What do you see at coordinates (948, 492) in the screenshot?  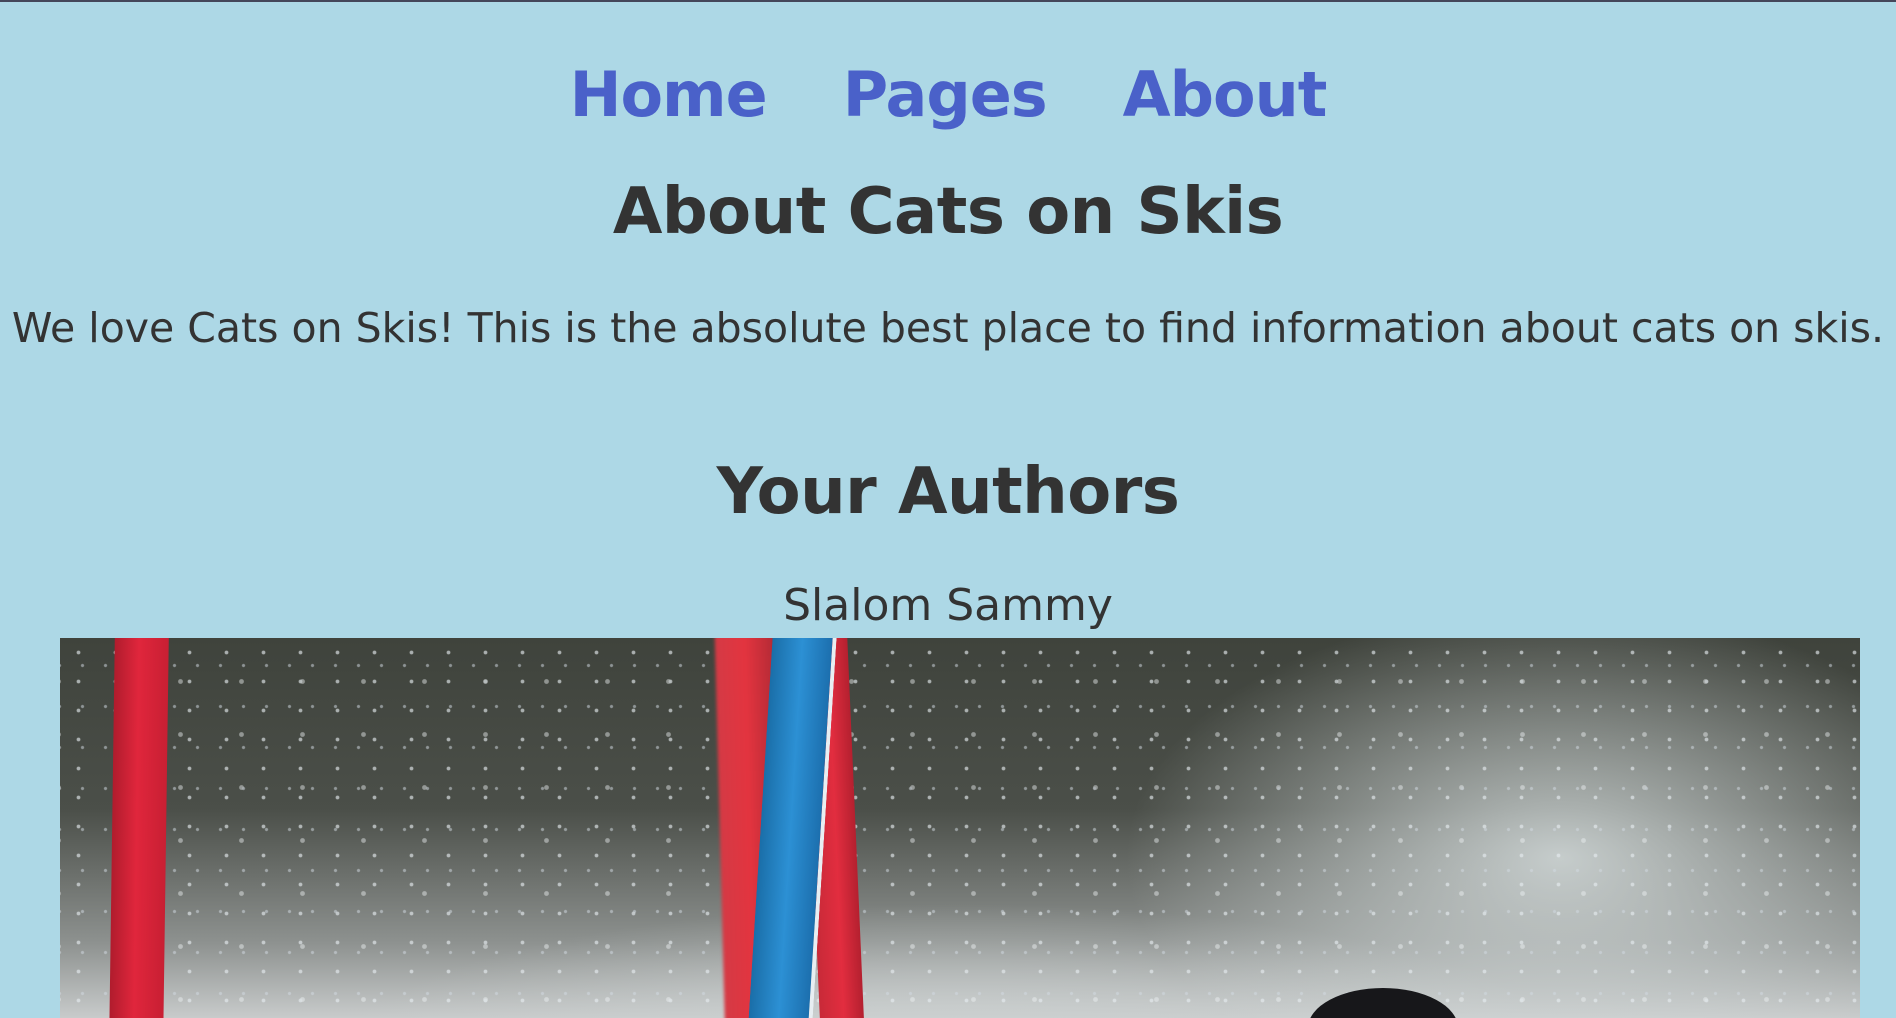 I see `authors-heading: Your Authors` at bounding box center [948, 492].